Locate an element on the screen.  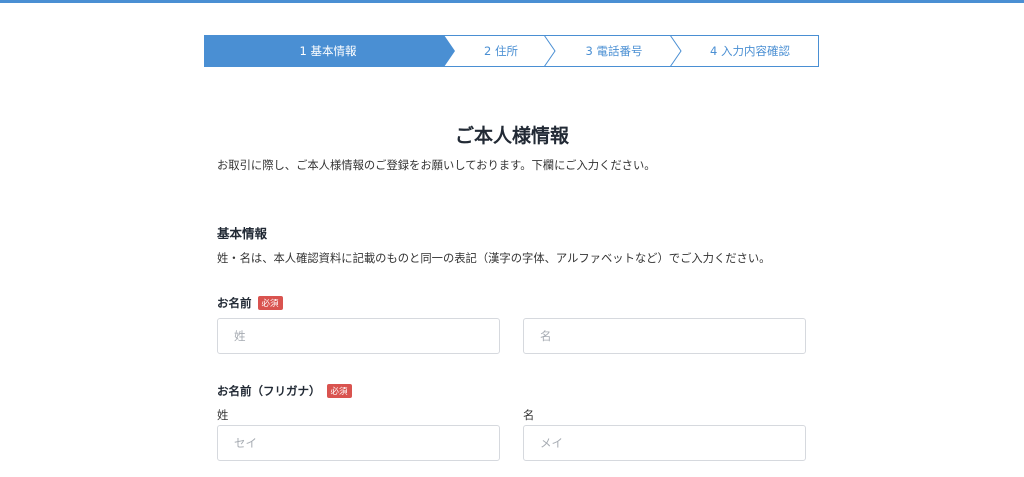
kana-last-name-label: 姓 is located at coordinates (223, 415).